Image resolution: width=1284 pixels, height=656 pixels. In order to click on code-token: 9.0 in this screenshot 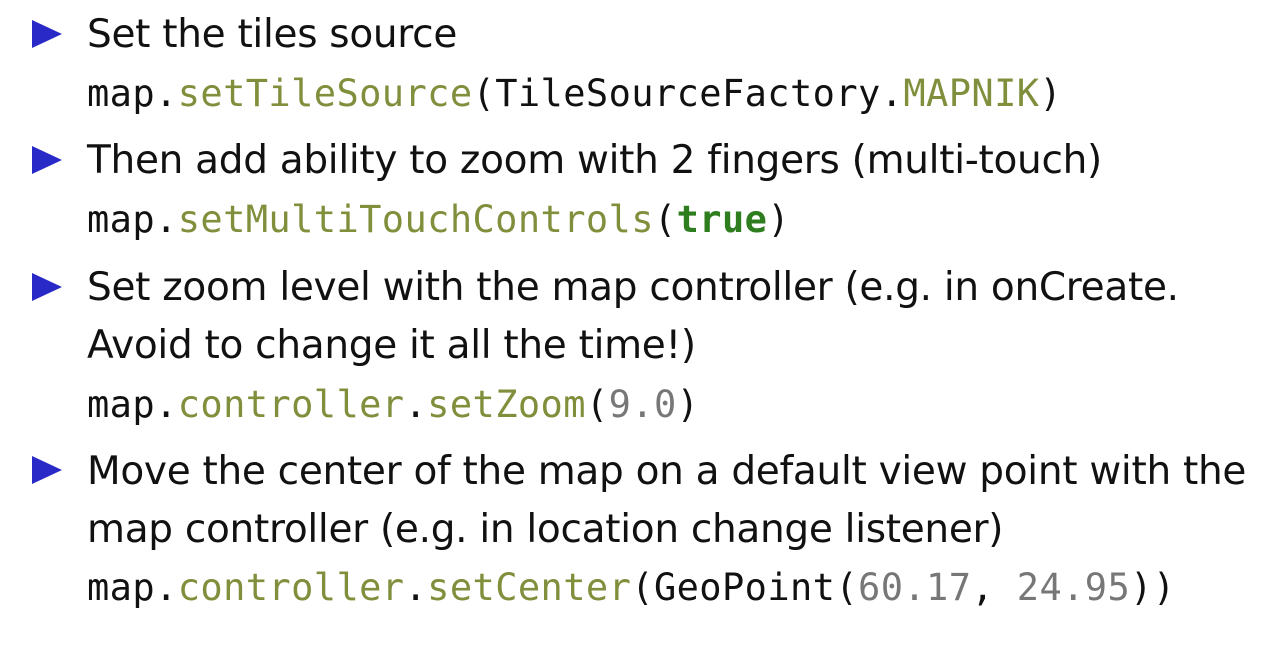, I will do `click(642, 404)`.